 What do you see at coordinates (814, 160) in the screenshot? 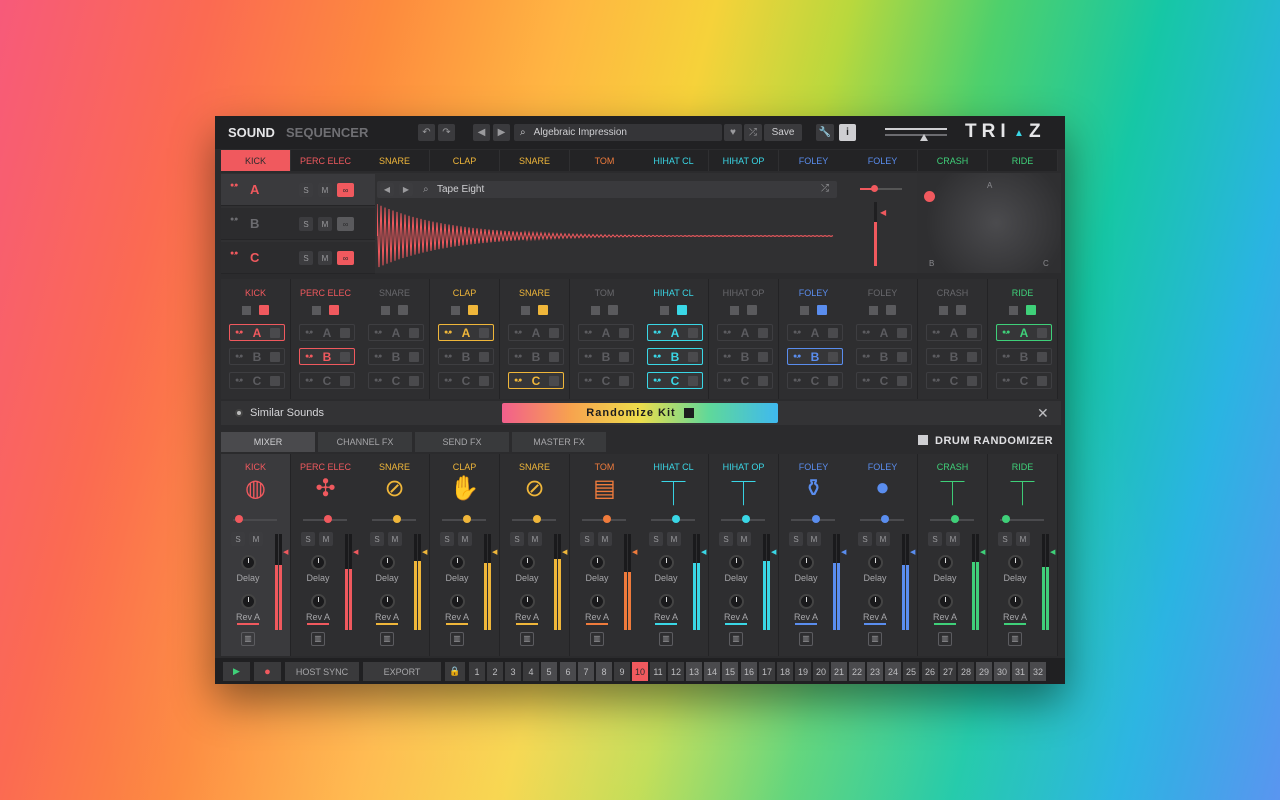
I see `track-tab: FOLEY` at bounding box center [814, 160].